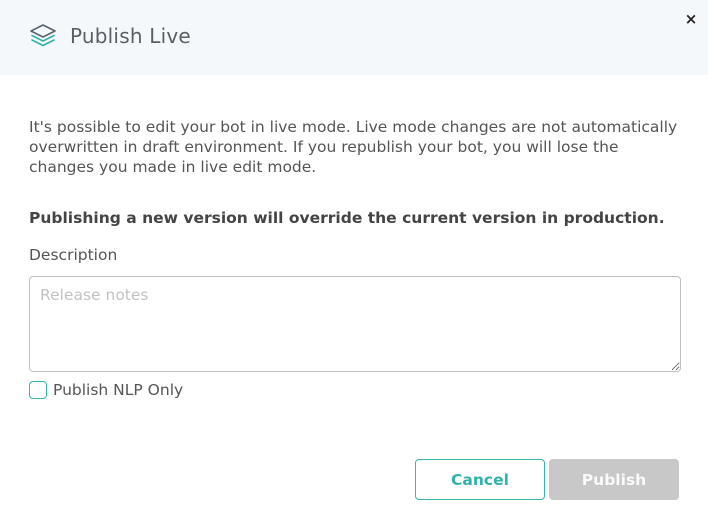 Image resolution: width=708 pixels, height=519 pixels. What do you see at coordinates (480, 479) in the screenshot?
I see `cancel-button: Cancel` at bounding box center [480, 479].